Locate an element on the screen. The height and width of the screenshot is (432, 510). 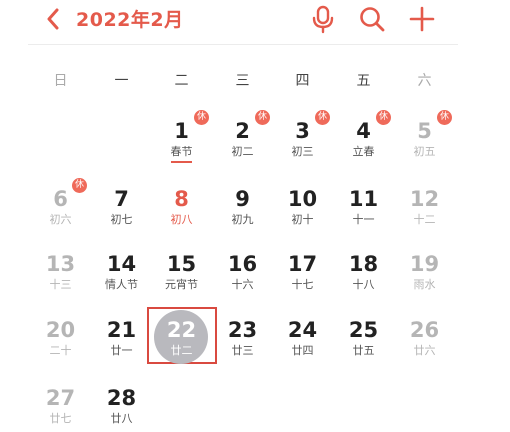
day-cell-21: 21 廿一 is located at coordinates (121, 346).